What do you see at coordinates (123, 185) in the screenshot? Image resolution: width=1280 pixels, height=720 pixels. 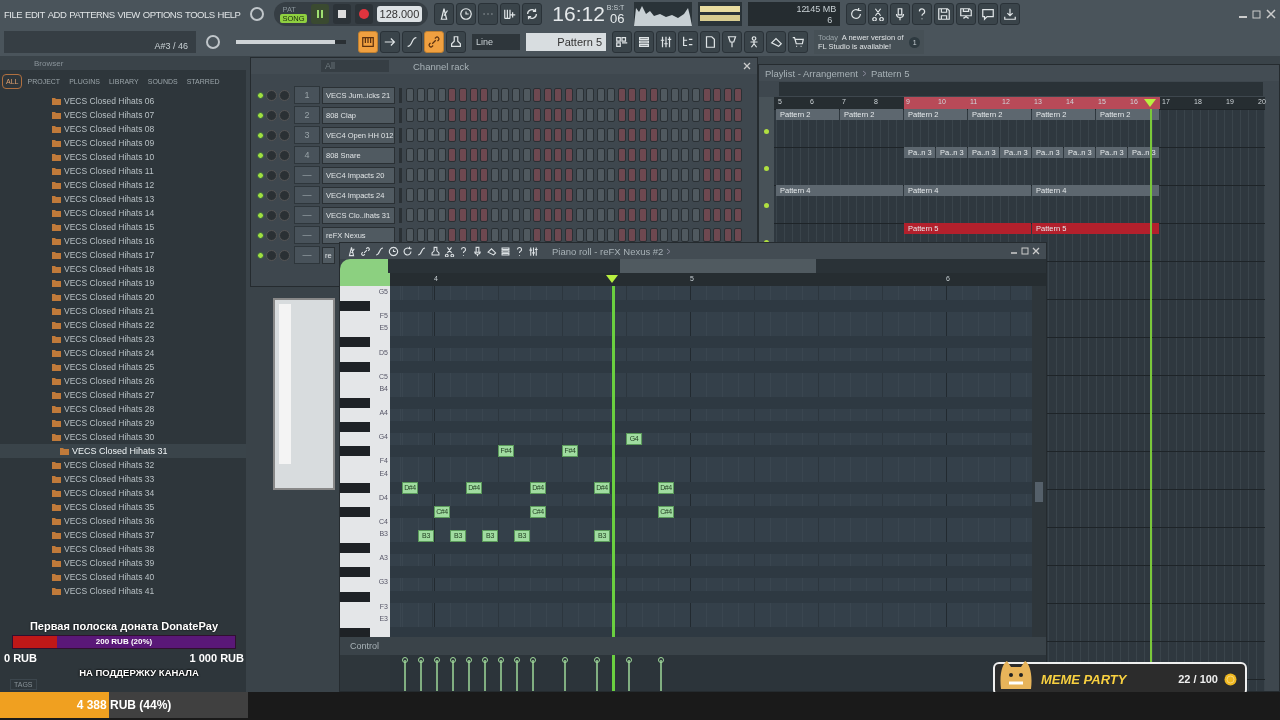 I see `browser-item: VECS Closed Hihats 12` at bounding box center [123, 185].